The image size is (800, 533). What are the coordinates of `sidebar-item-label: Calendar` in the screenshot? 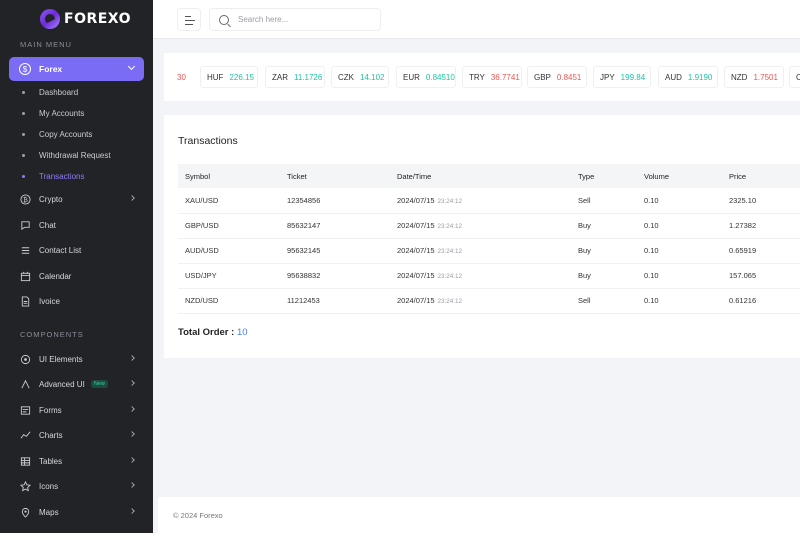 It's located at (55, 276).